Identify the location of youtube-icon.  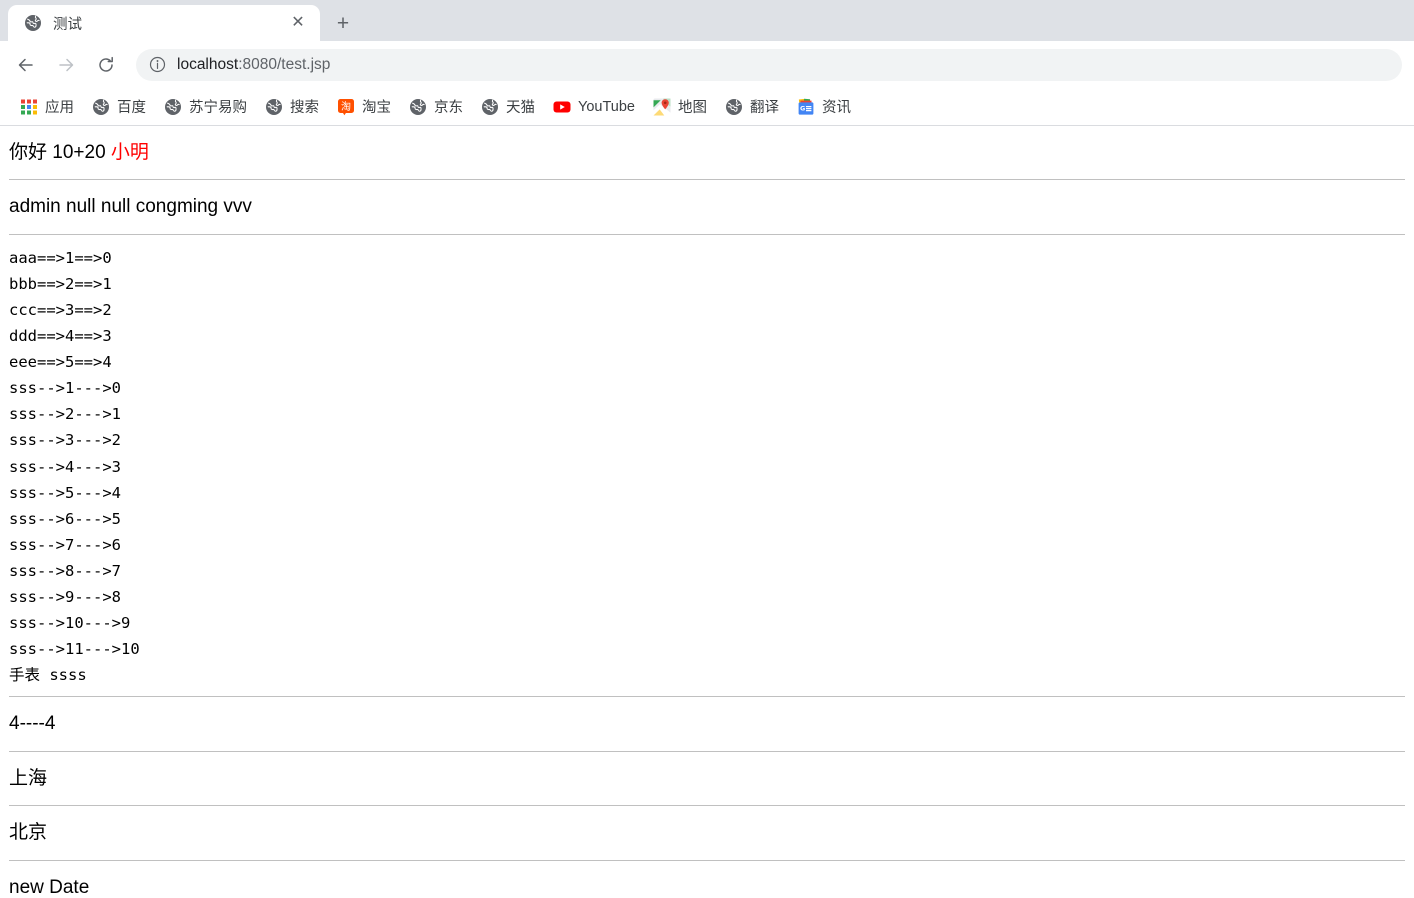
(562, 107).